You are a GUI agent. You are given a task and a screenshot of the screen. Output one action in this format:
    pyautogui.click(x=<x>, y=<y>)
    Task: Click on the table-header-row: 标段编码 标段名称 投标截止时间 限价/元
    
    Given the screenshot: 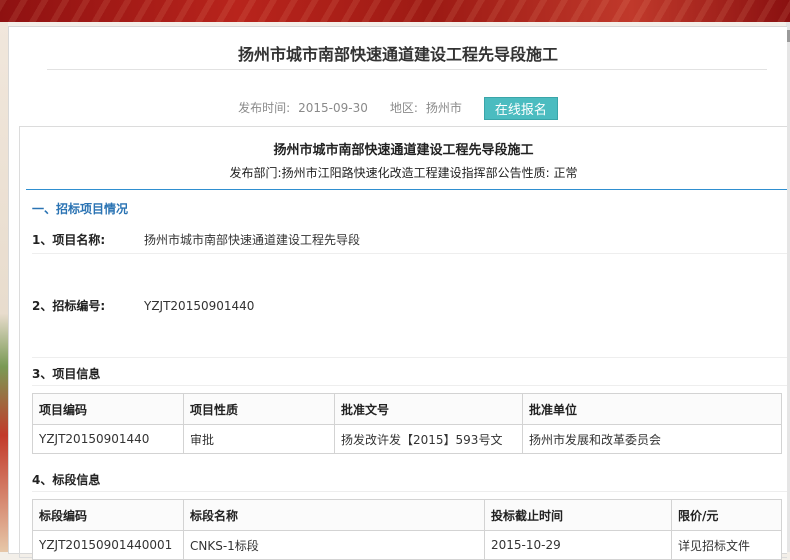 What is the action you would take?
    pyautogui.click(x=407, y=515)
    